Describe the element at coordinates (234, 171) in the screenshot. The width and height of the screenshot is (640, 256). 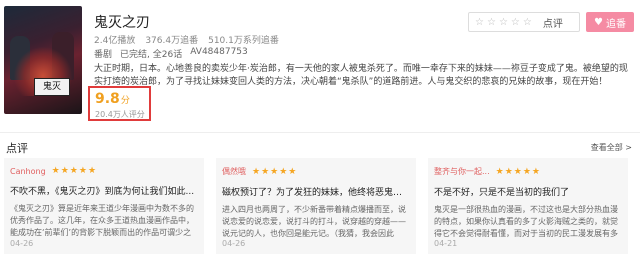
I see `review-username: 偶然哦` at that location.